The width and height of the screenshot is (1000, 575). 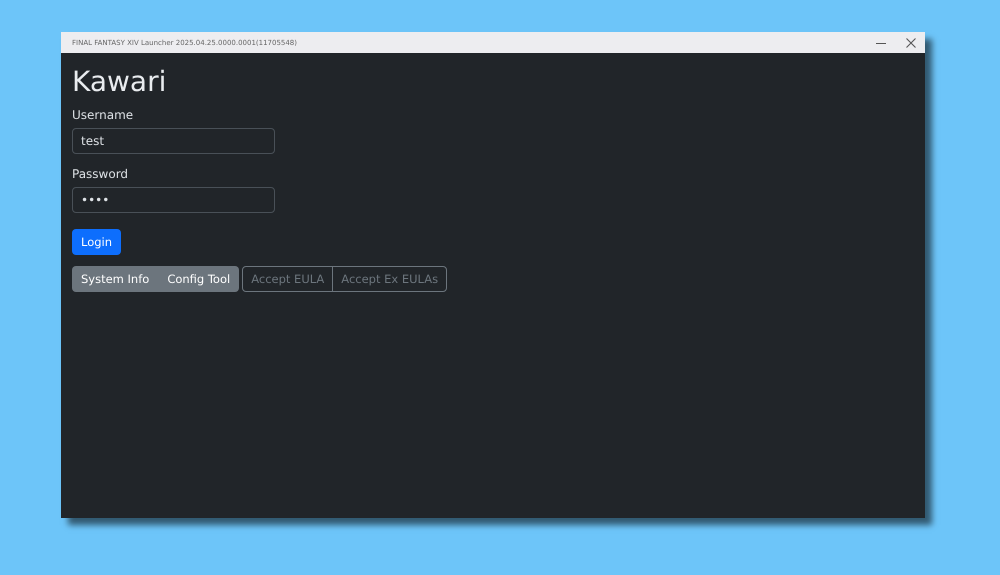 I want to click on field-label: Username, so click(x=103, y=115).